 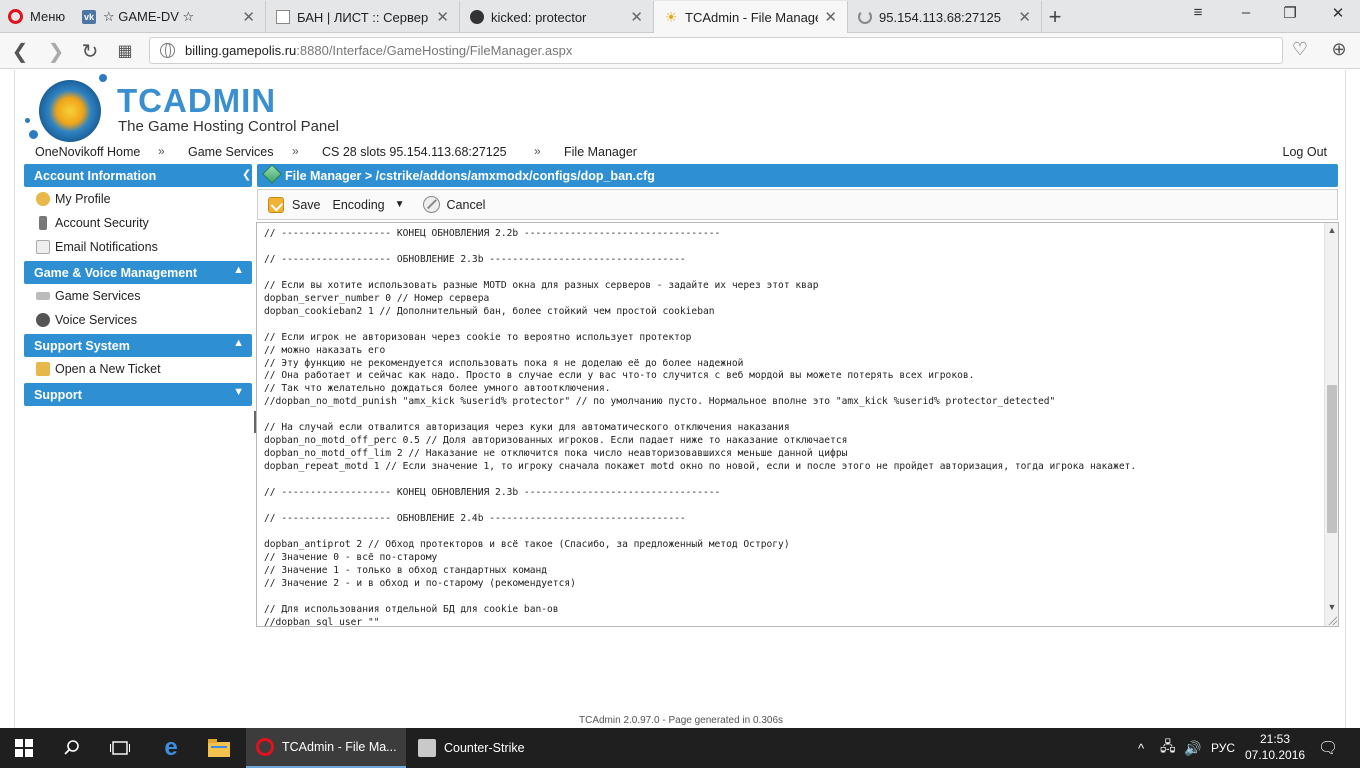 What do you see at coordinates (1290, 13) in the screenshot?
I see `restore-icon: ❐` at bounding box center [1290, 13].